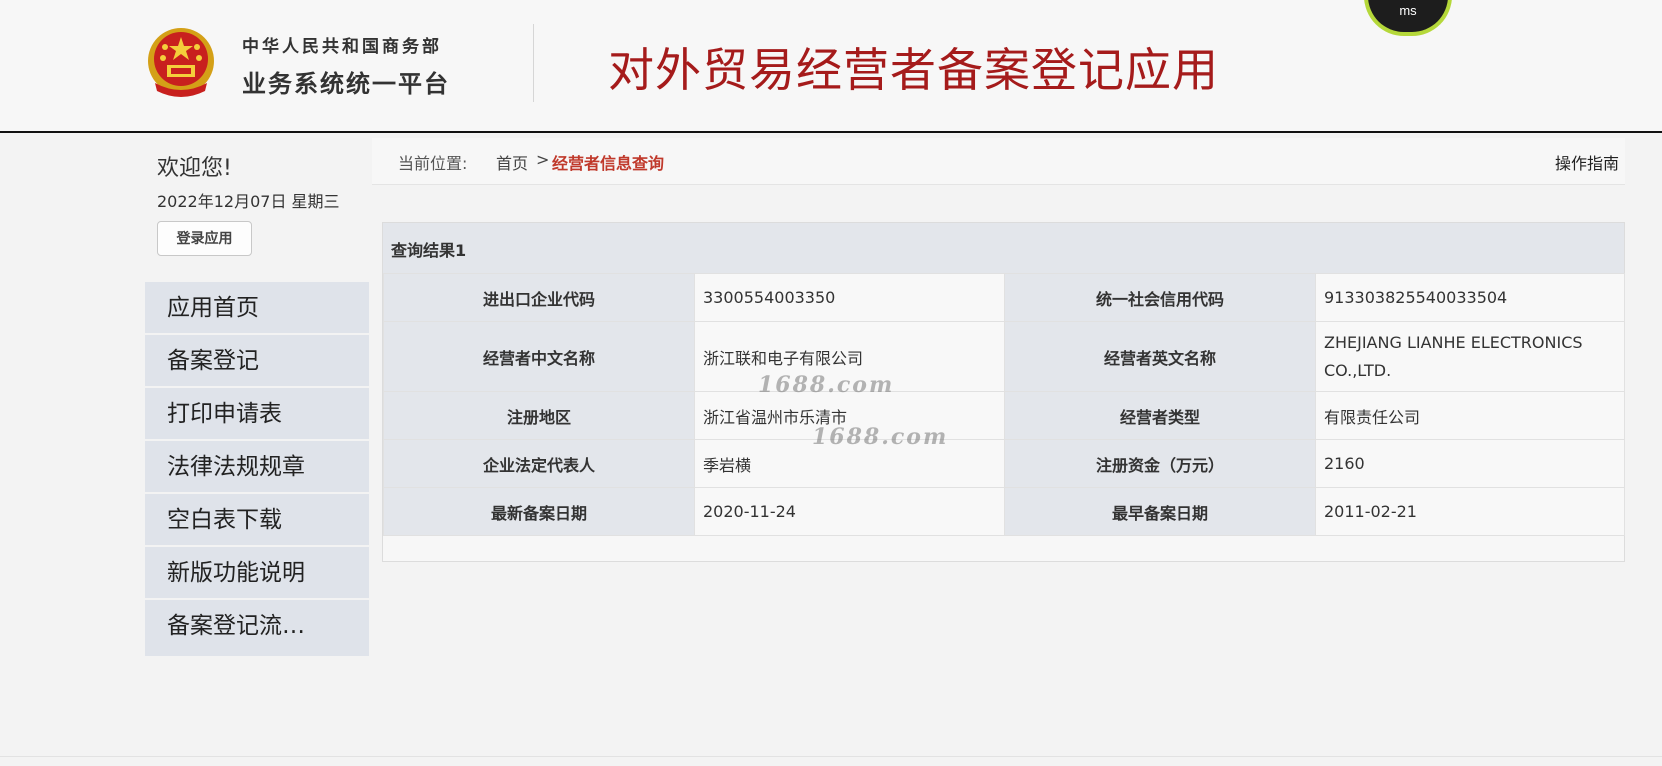  Describe the element at coordinates (1160, 511) in the screenshot. I see `field-label: 最早备案日期` at that location.